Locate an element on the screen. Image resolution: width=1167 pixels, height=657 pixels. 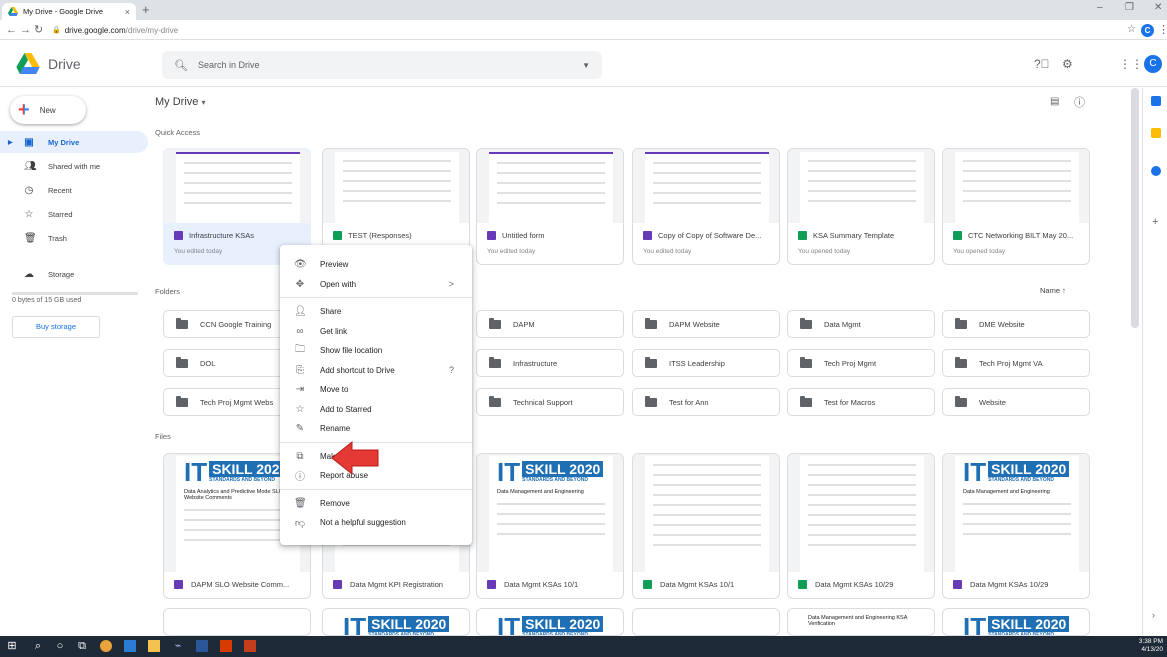
menu-item-remove: 🗑︎ Remove is located at coordinates (376, 503).